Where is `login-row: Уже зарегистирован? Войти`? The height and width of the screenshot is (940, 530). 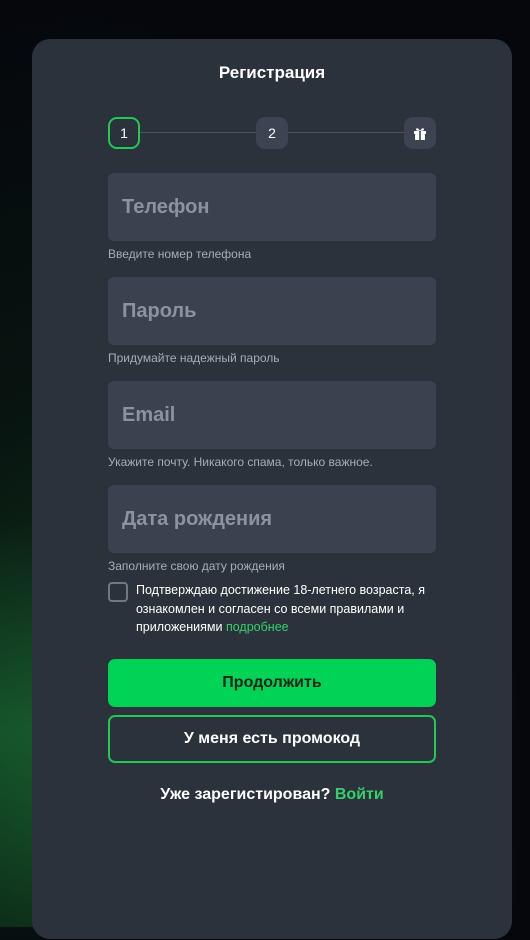
login-row: Уже зарегистирован? Войти is located at coordinates (272, 795).